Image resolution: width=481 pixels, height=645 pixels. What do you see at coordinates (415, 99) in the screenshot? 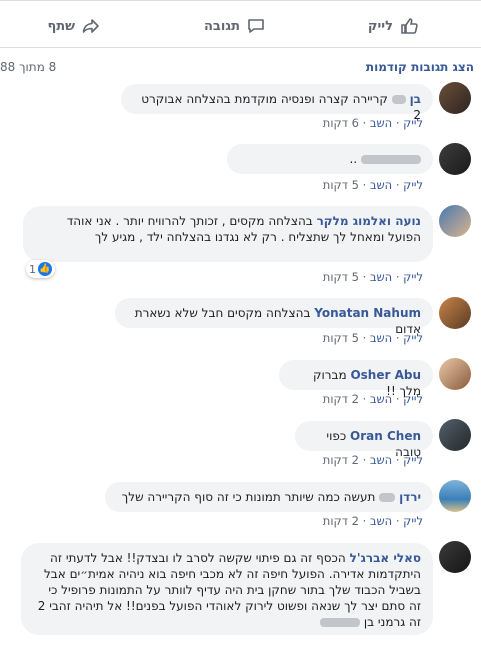
I see `comment-author: בן` at bounding box center [415, 99].